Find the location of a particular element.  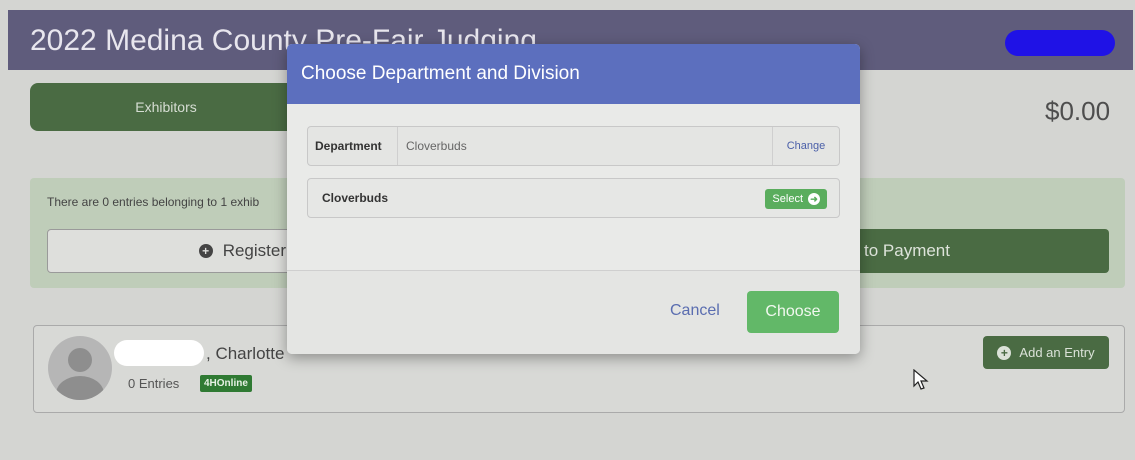

select-division-button: Select ➜ is located at coordinates (796, 199).